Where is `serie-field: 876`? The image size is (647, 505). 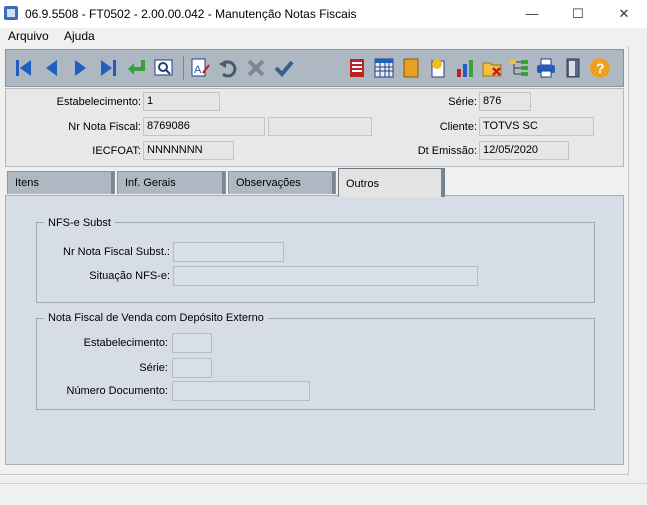
serie-field: 876 is located at coordinates (505, 101).